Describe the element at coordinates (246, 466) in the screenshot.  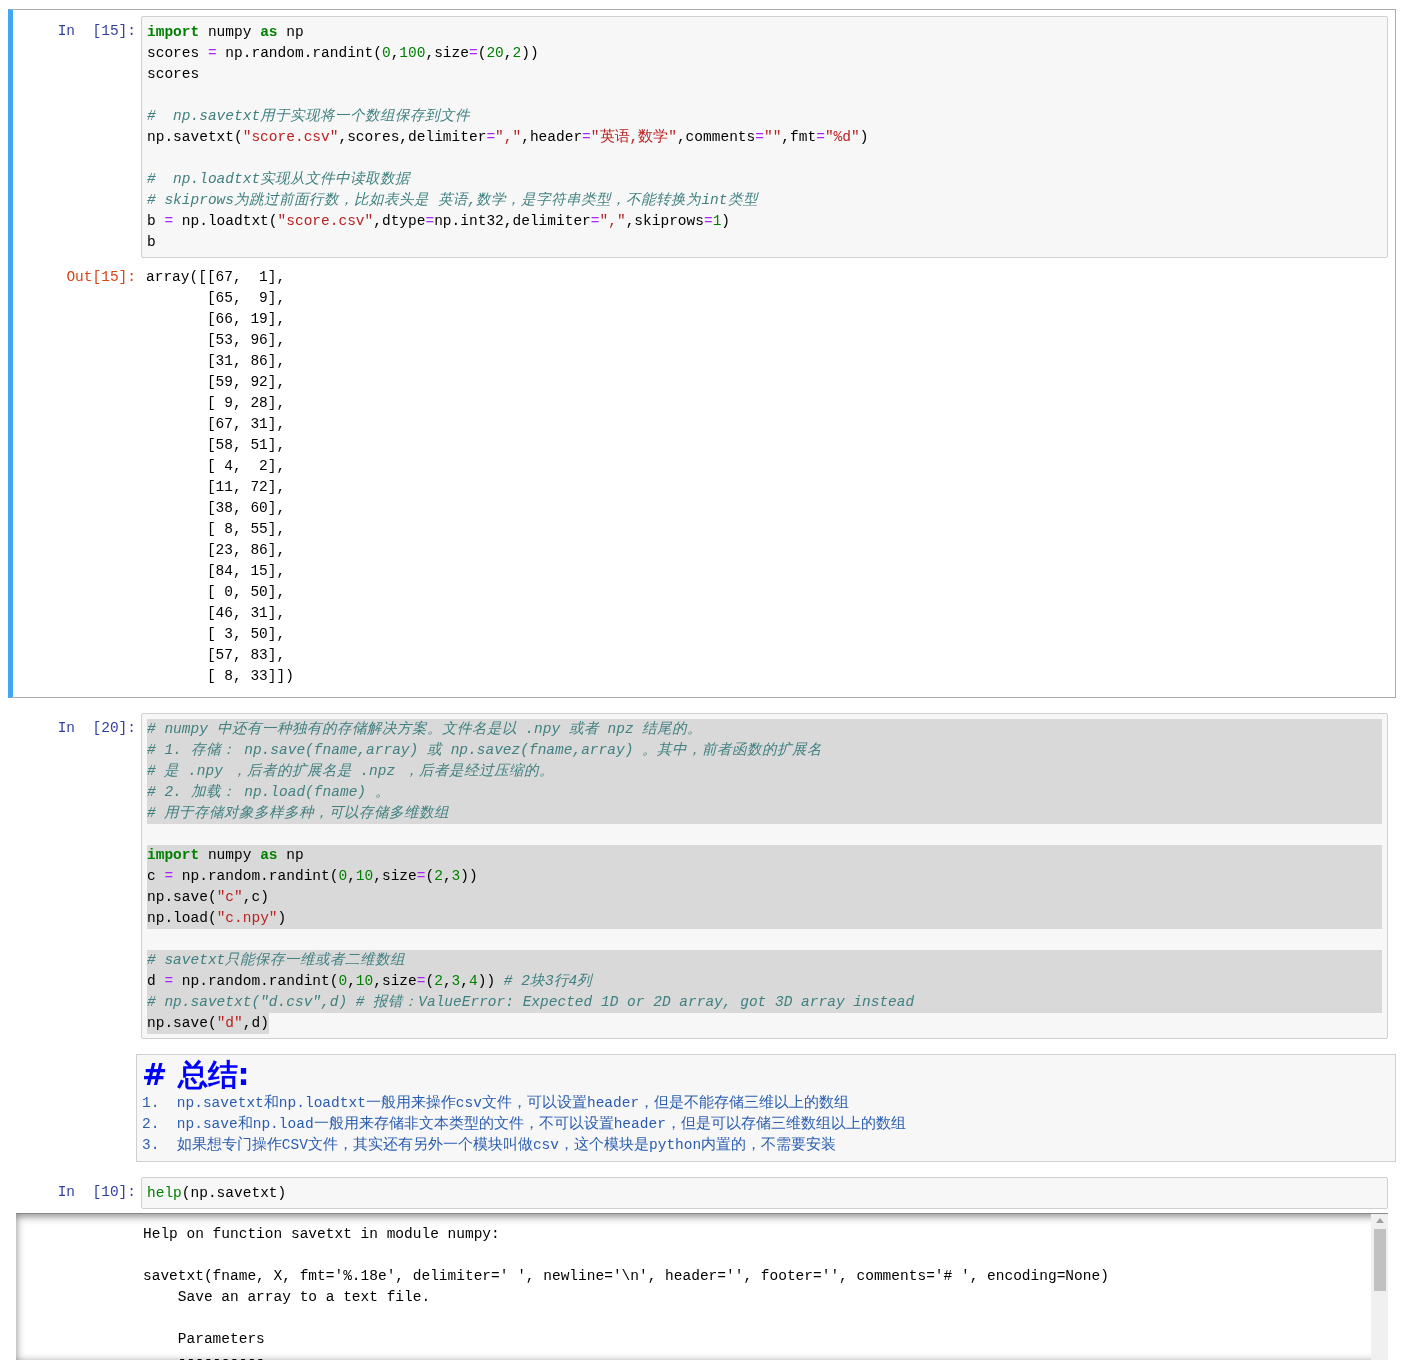
I see `output-line: [ 4, 2],` at that location.